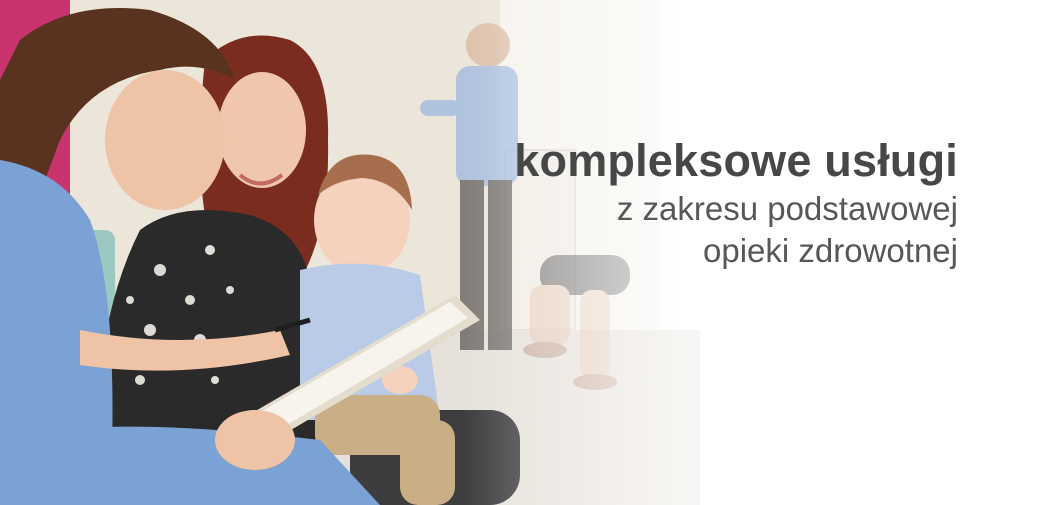  Describe the element at coordinates (830, 250) in the screenshot. I see `headline-line-3: opieki zdrowotnej` at that location.